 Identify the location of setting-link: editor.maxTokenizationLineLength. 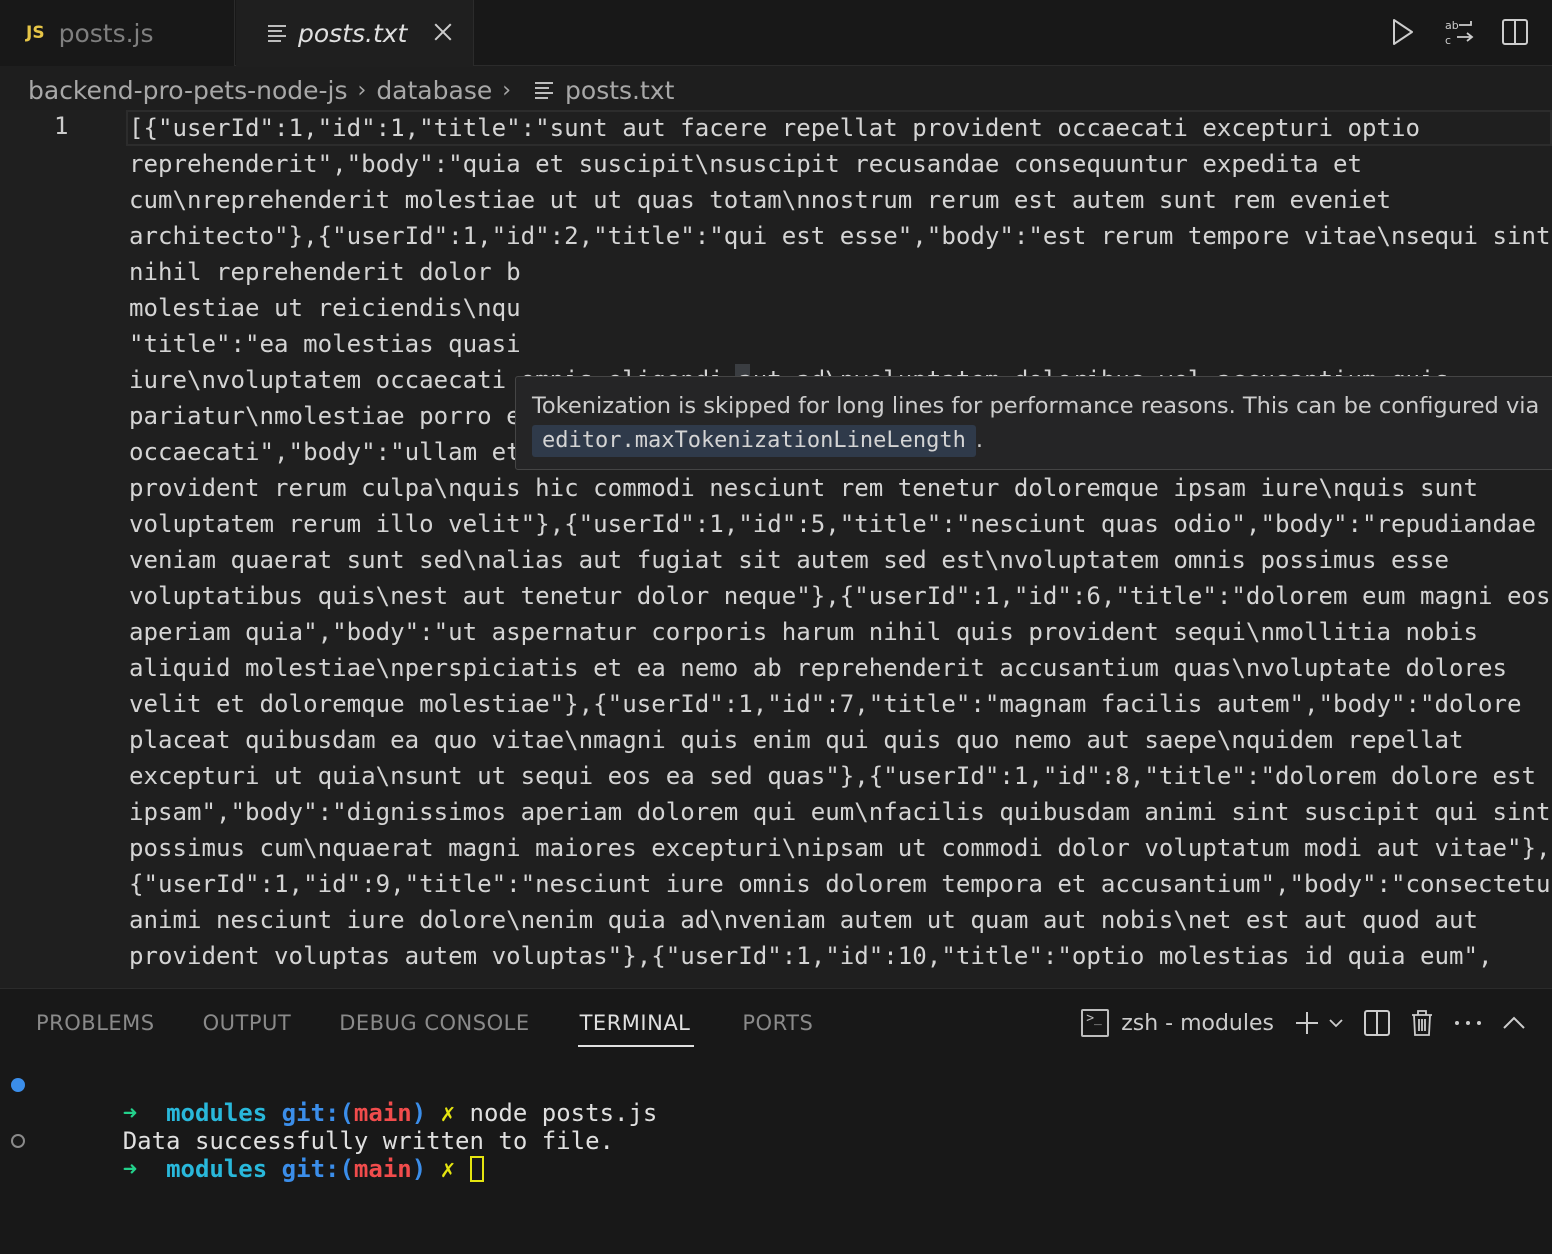
(754, 441).